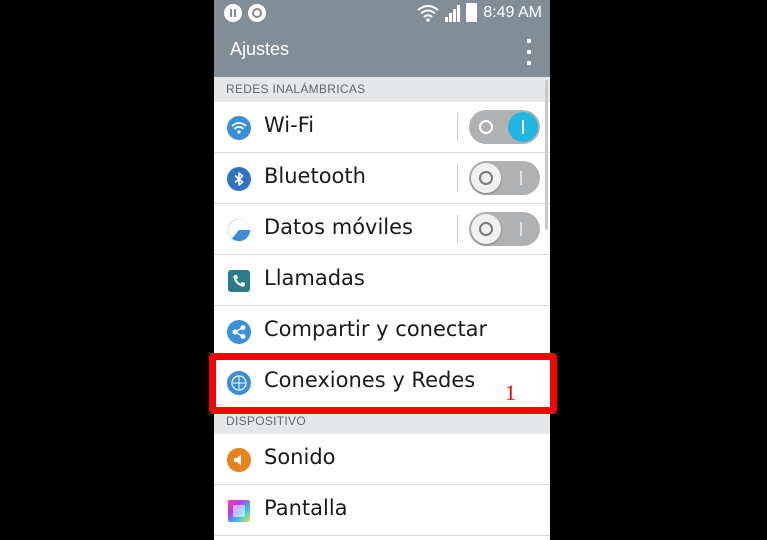 The image size is (767, 540). I want to click on settings-item-wifi: Wi-Fi, so click(382, 127).